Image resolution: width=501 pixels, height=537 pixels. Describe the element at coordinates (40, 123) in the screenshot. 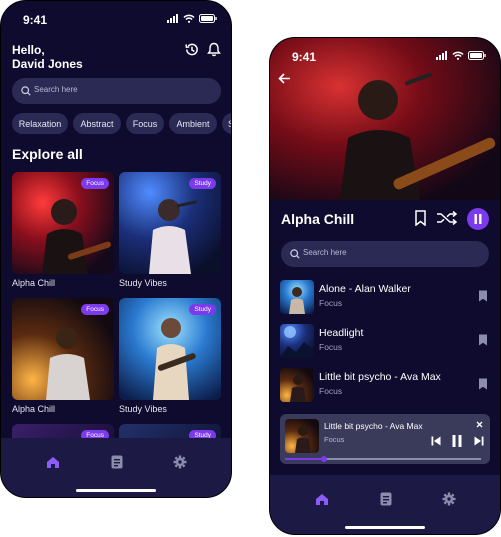

I see `chip-relaxation: Relaxation` at that location.